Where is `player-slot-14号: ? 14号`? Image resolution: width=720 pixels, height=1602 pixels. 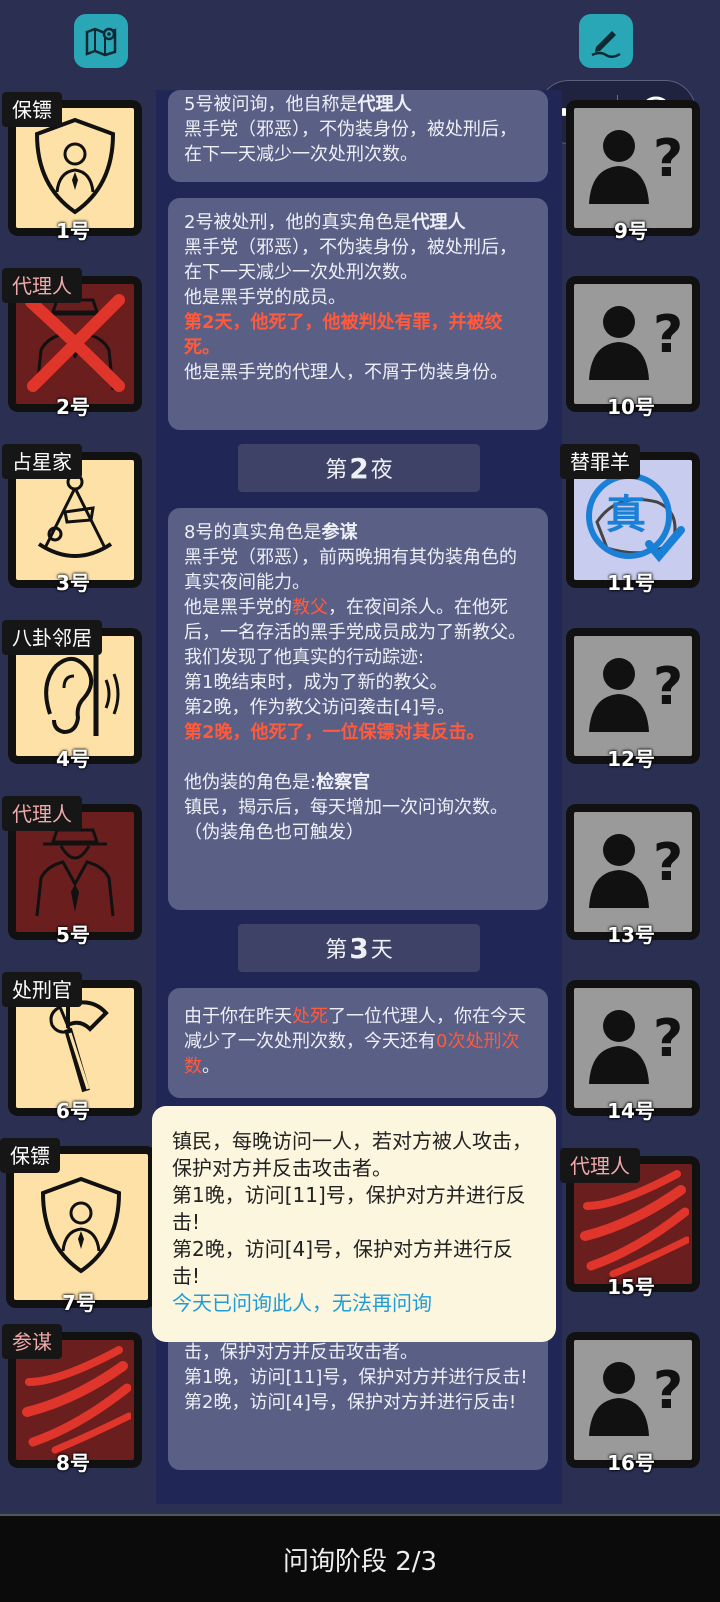 player-slot-14号: ? 14号 is located at coordinates (631, 1047).